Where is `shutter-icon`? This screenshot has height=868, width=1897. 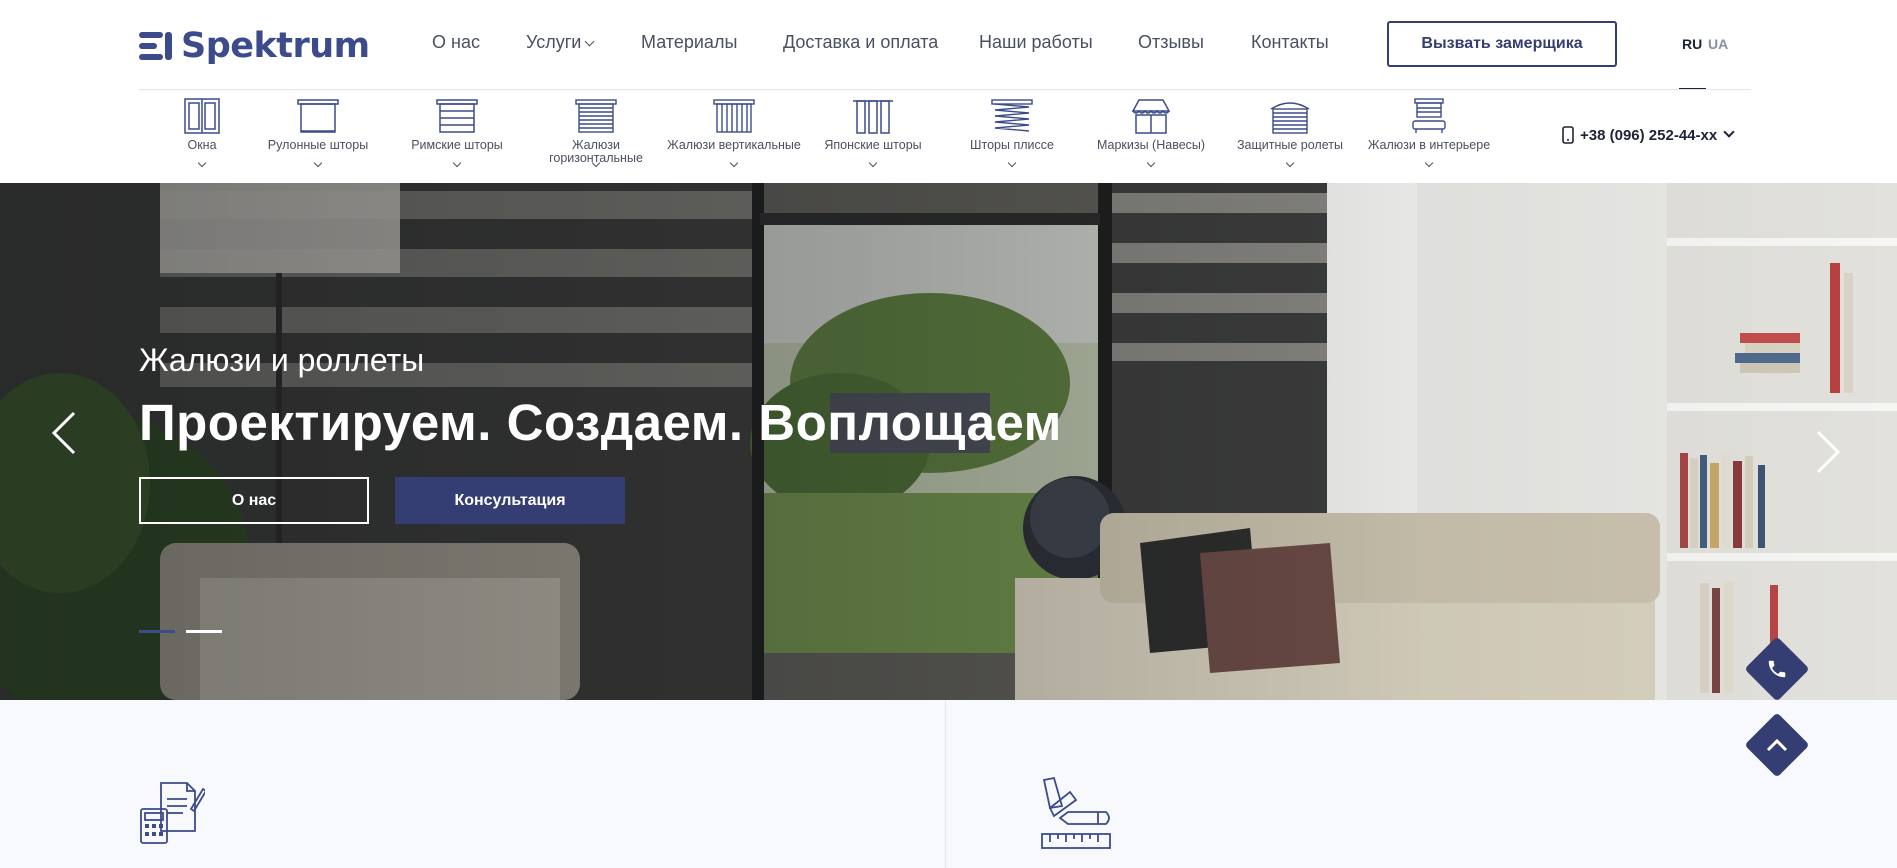 shutter-icon is located at coordinates (1290, 118).